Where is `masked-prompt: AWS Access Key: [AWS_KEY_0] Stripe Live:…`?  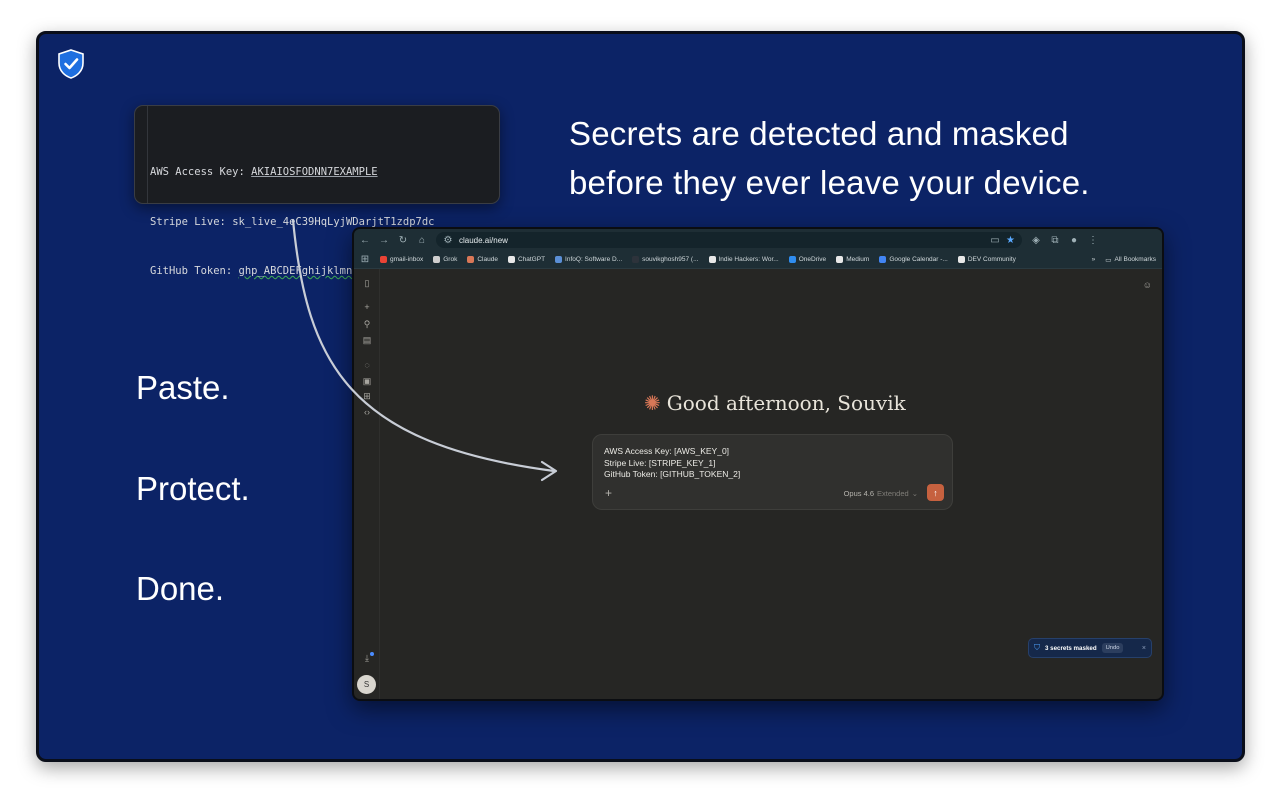
masked-prompt: AWS Access Key: [AWS_KEY_0] Stripe Live:… is located at coordinates (672, 463).